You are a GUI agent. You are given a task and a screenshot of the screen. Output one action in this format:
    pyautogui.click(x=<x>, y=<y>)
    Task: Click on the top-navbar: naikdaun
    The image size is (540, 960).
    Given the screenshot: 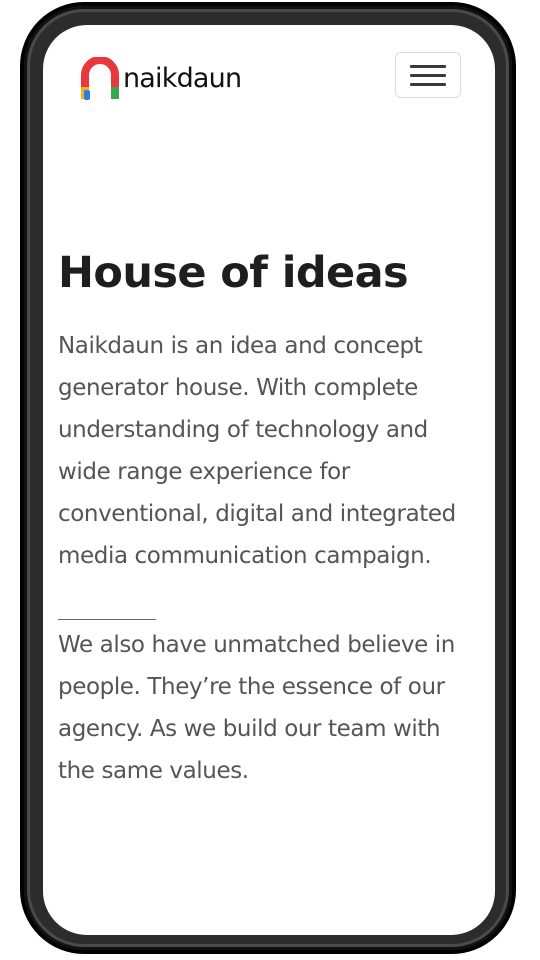 What is the action you would take?
    pyautogui.click(x=269, y=75)
    